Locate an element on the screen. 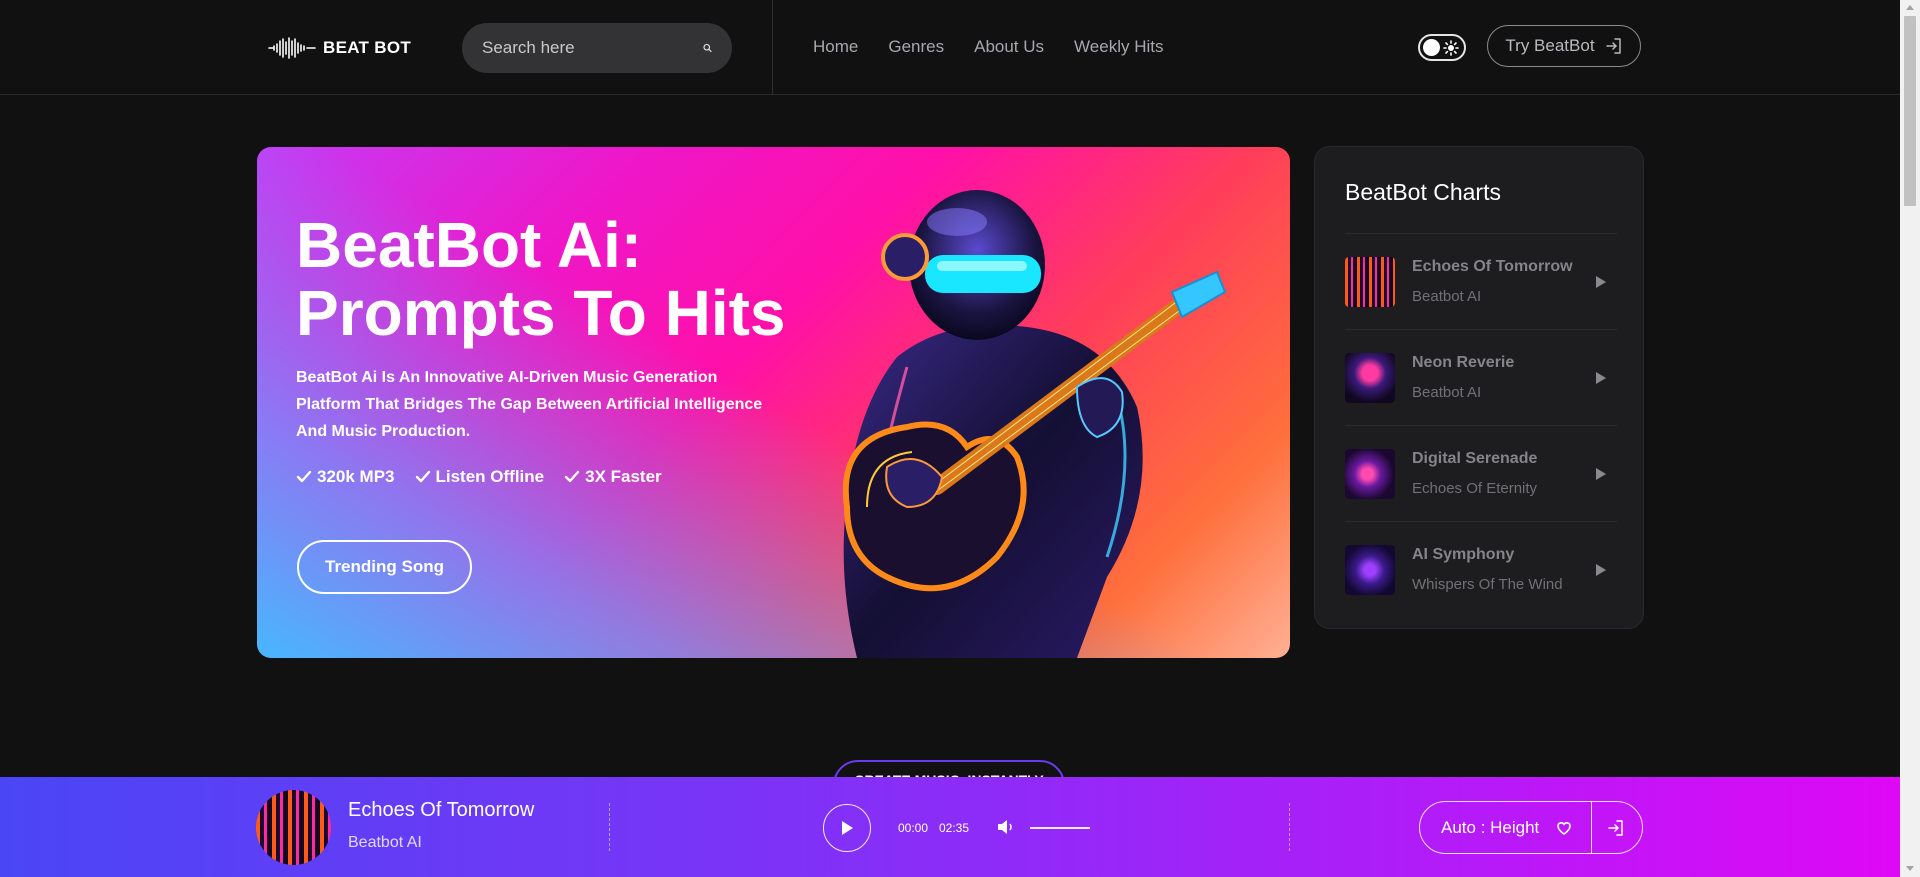  auto-height-control: Auto : Height is located at coordinates (1531, 827).